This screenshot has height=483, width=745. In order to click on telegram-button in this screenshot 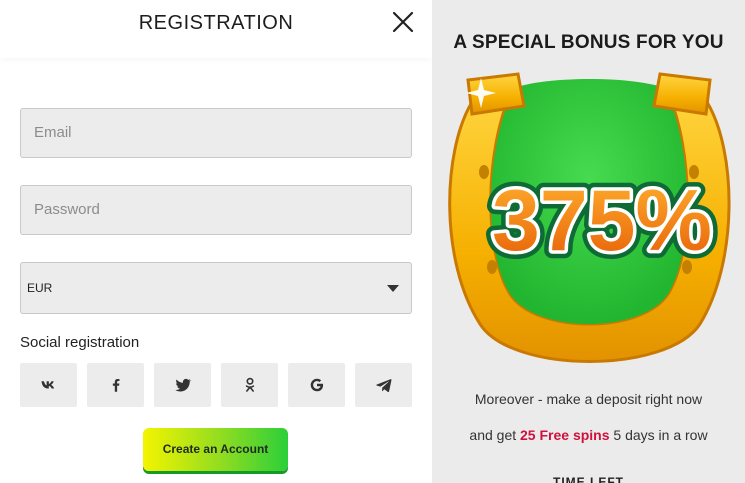, I will do `click(383, 385)`.